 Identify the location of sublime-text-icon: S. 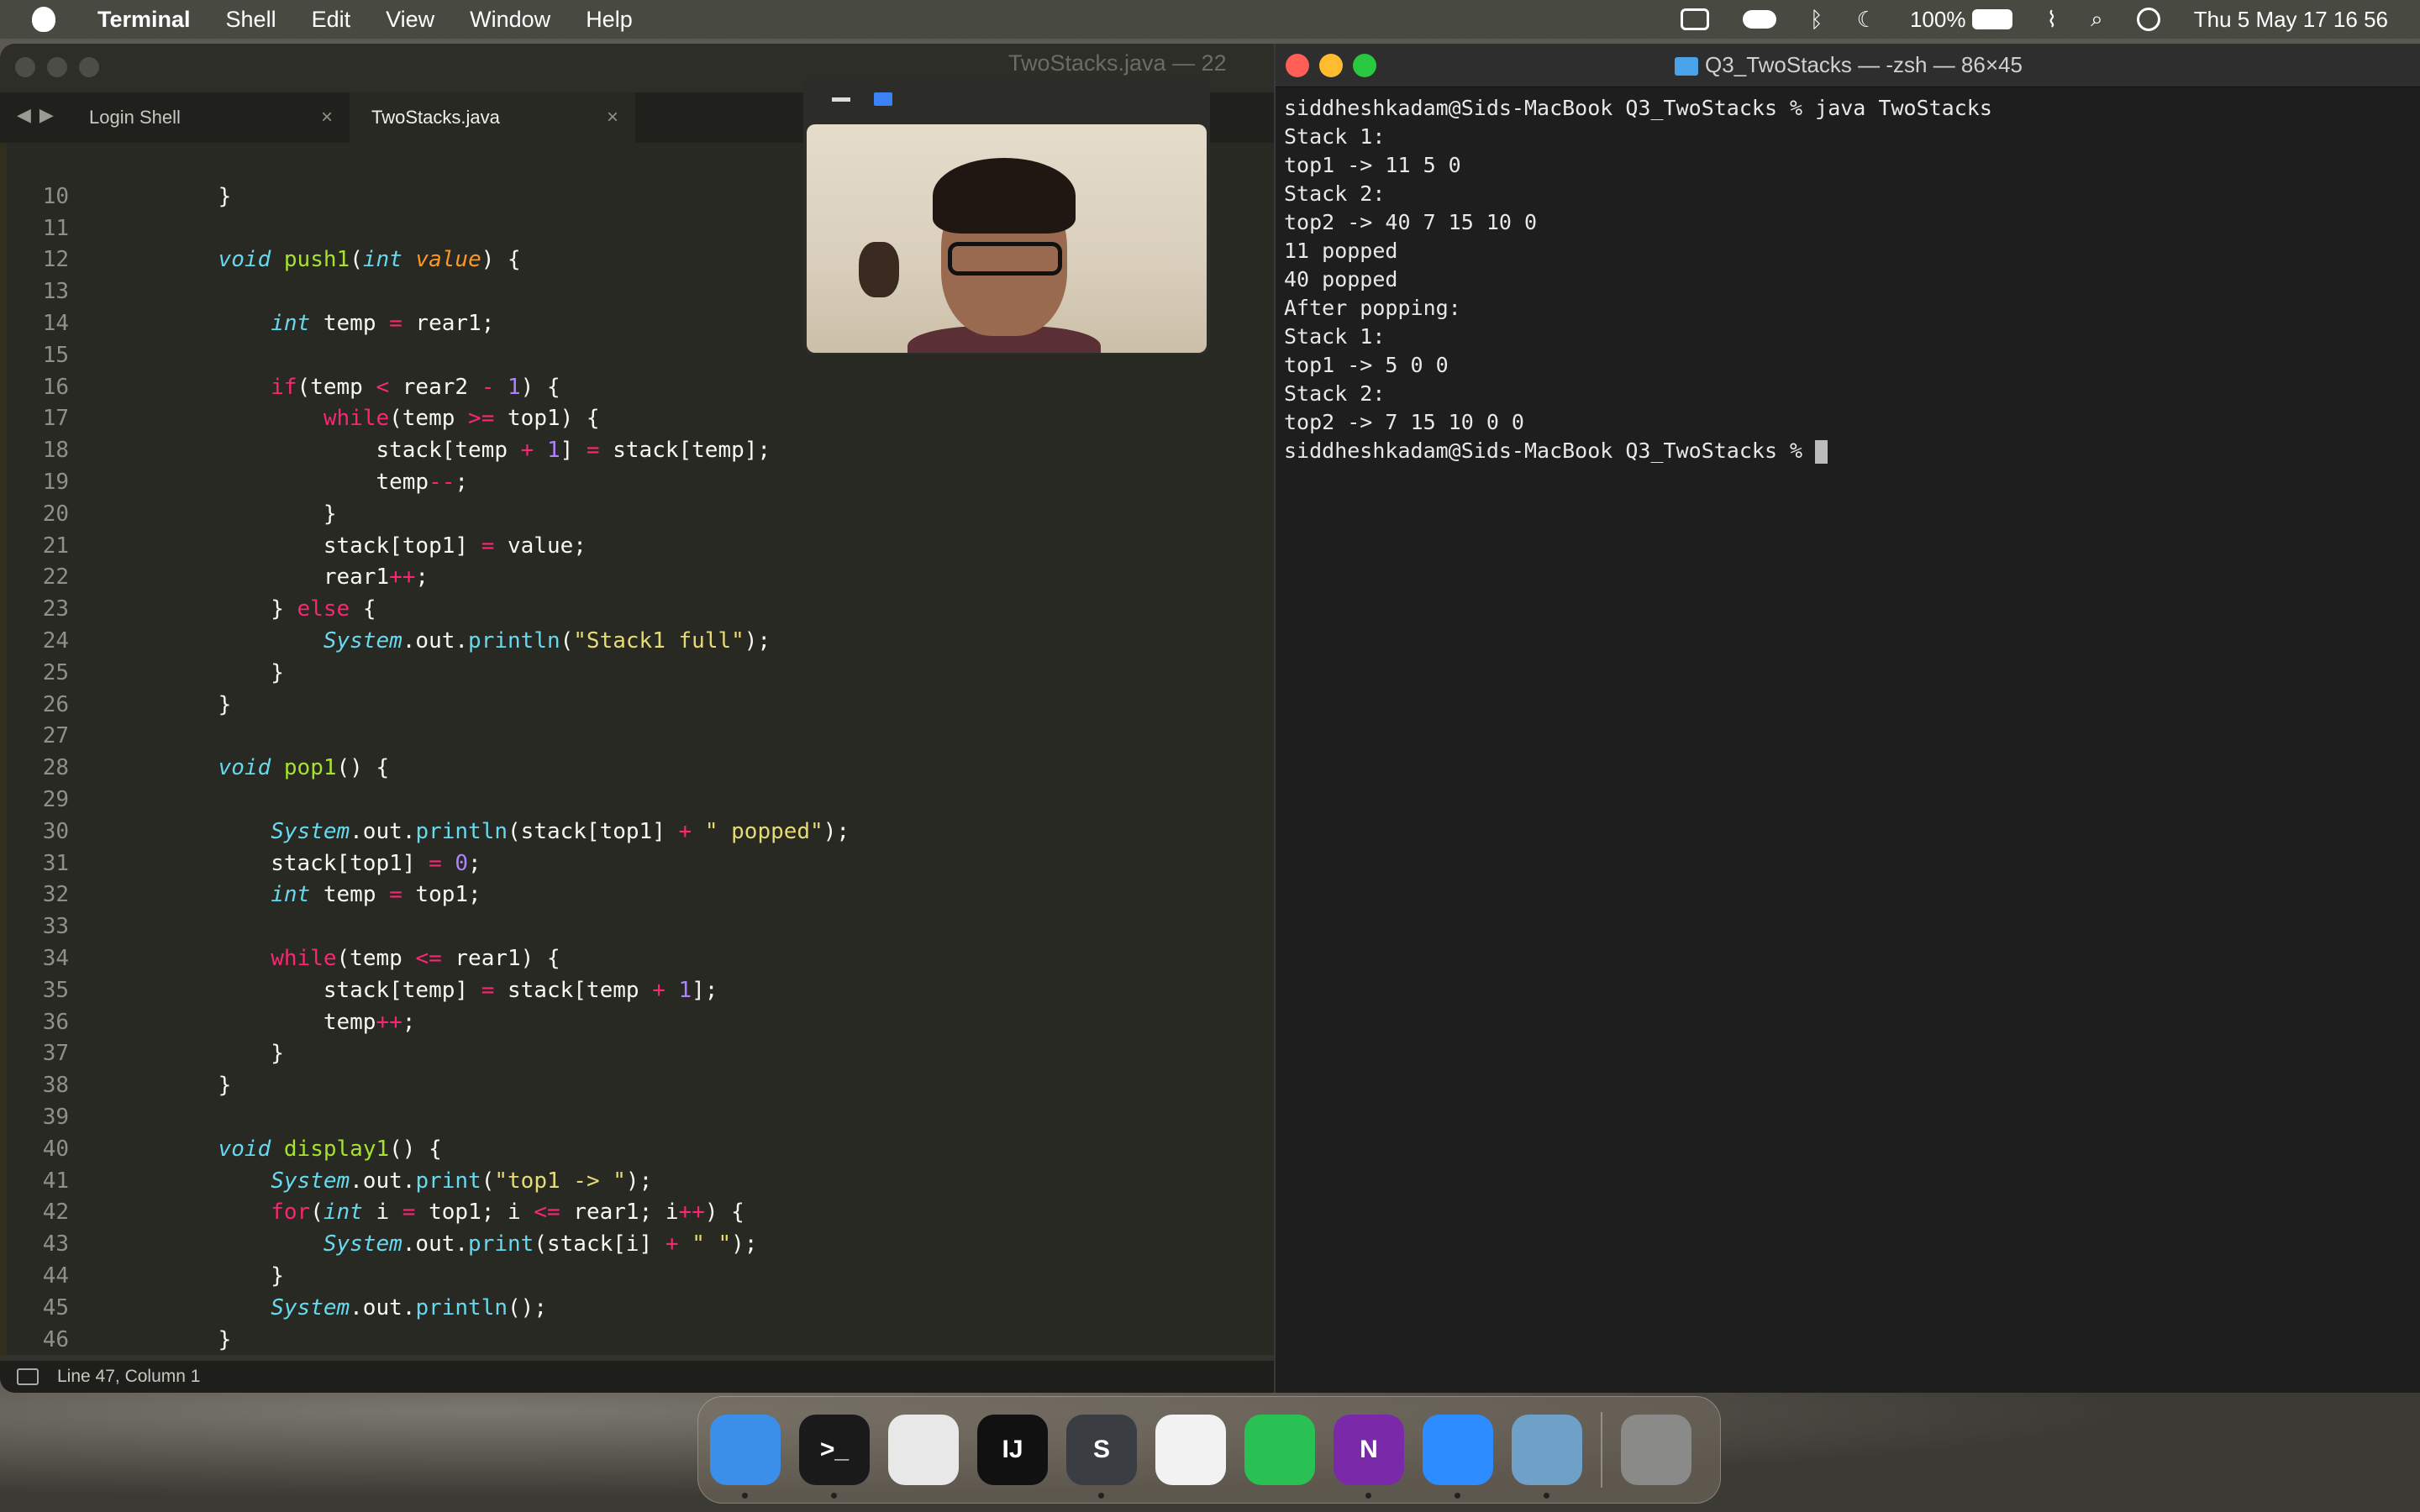
(1102, 1457).